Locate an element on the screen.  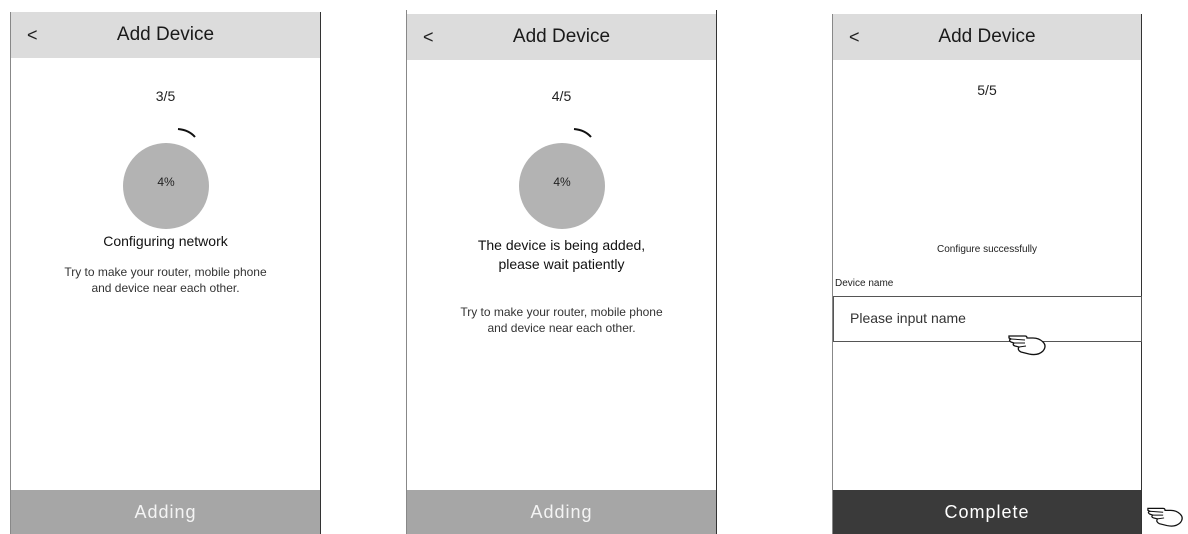
device-name-field is located at coordinates (987, 319).